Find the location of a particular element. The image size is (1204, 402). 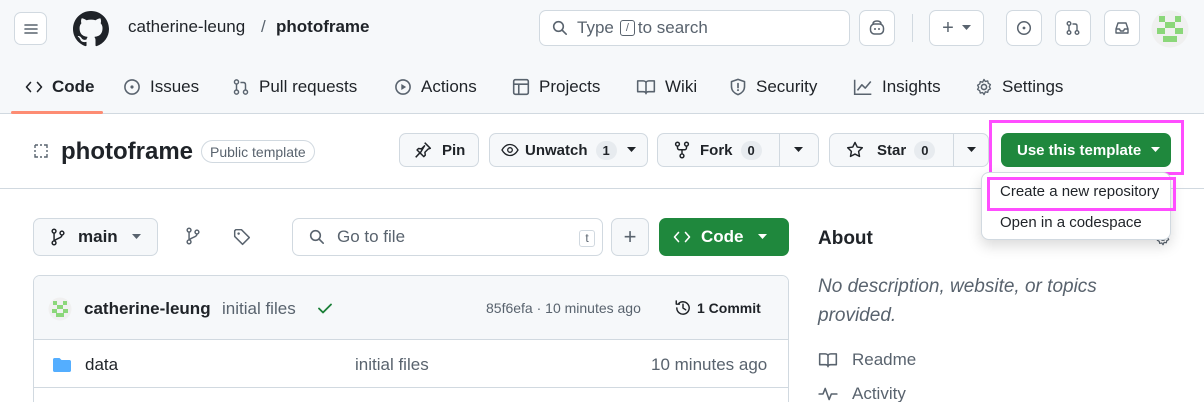

copilot-button is located at coordinates (877, 28).